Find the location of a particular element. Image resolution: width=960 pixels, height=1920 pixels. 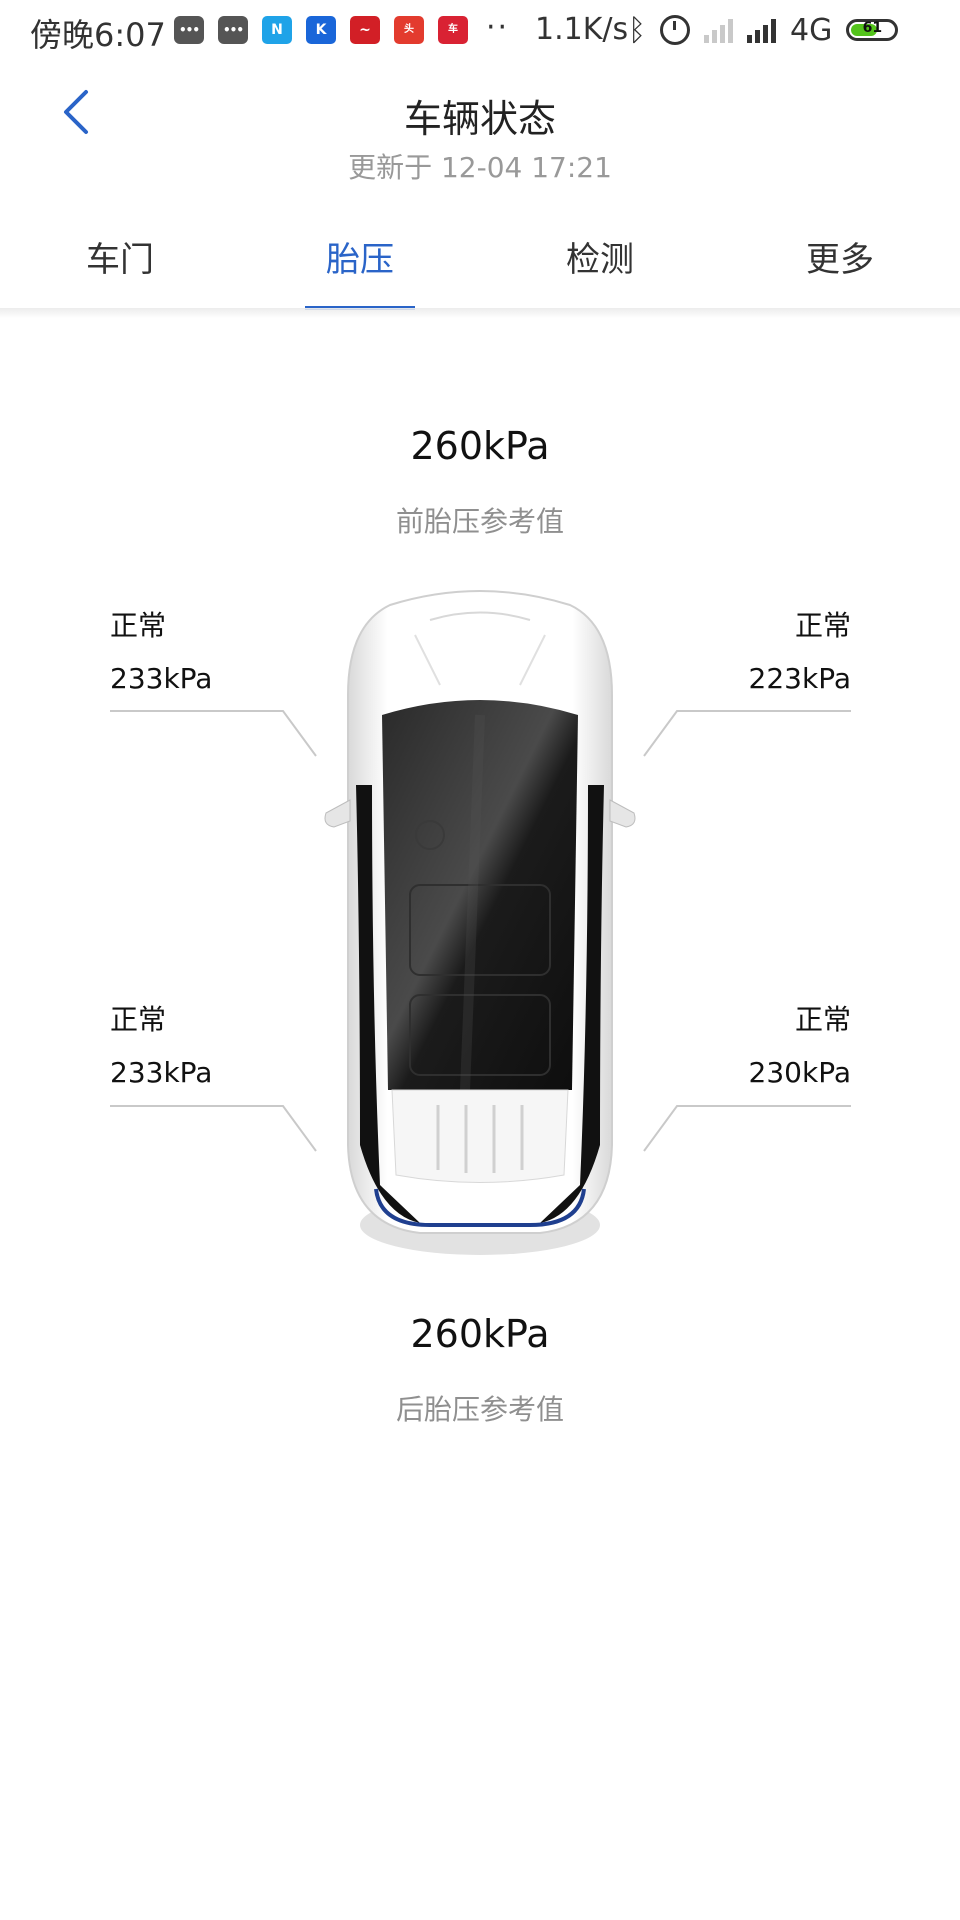

leader-rear-right is located at coordinates (747, 1128).